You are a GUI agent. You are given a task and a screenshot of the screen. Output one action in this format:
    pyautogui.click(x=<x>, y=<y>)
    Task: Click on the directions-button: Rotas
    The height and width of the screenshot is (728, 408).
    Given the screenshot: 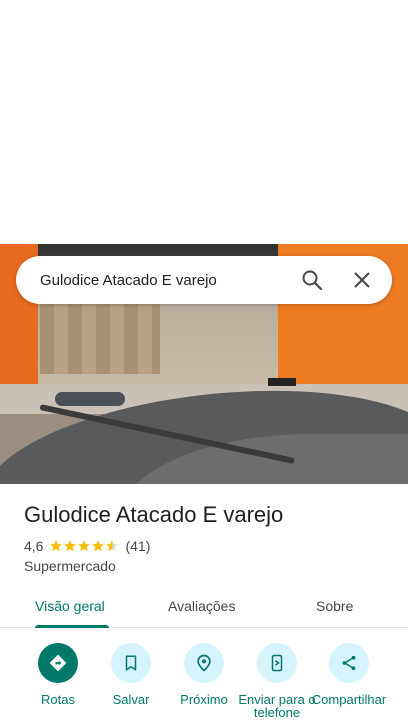 What is the action you would take?
    pyautogui.click(x=58, y=674)
    